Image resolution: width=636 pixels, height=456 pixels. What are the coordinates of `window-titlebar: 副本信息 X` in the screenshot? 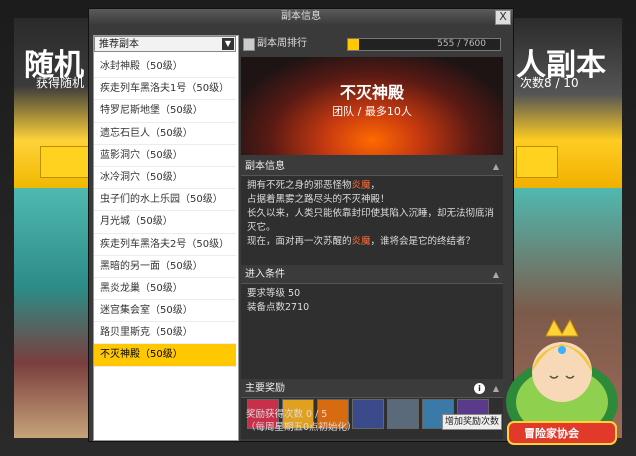 It's located at (301, 17).